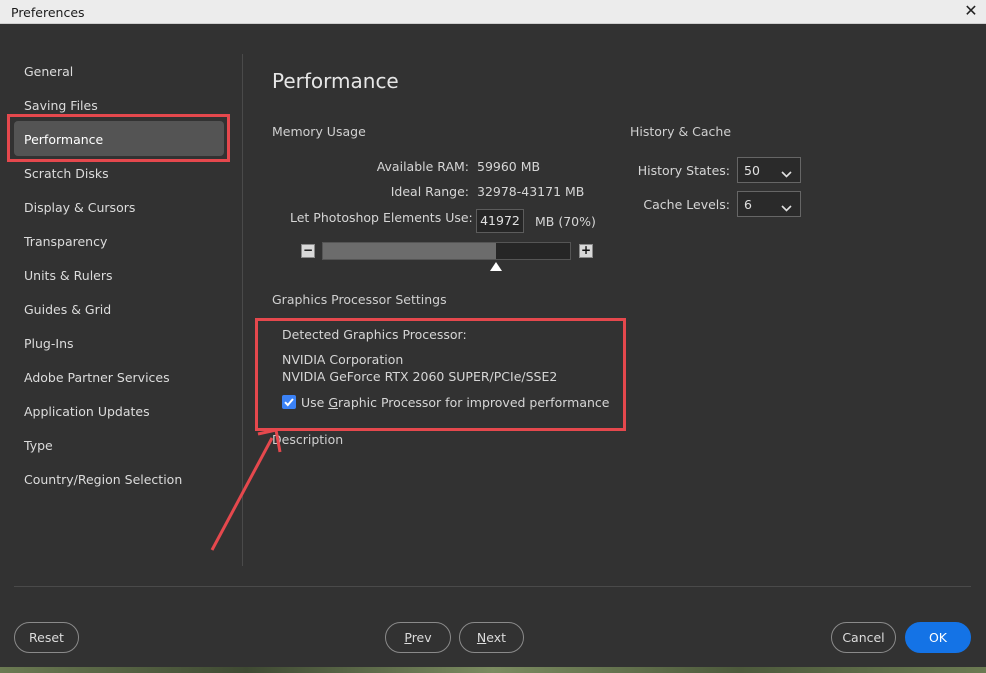 The height and width of the screenshot is (673, 986). What do you see at coordinates (481, 637) in the screenshot?
I see `next-mnemonic: N` at bounding box center [481, 637].